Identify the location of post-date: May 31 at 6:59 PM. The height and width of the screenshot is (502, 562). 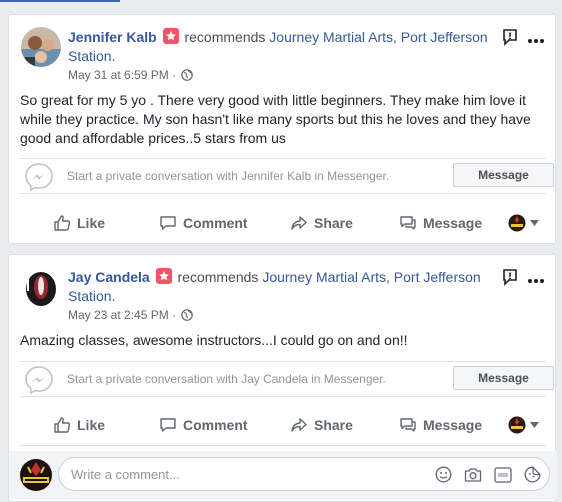
(118, 75).